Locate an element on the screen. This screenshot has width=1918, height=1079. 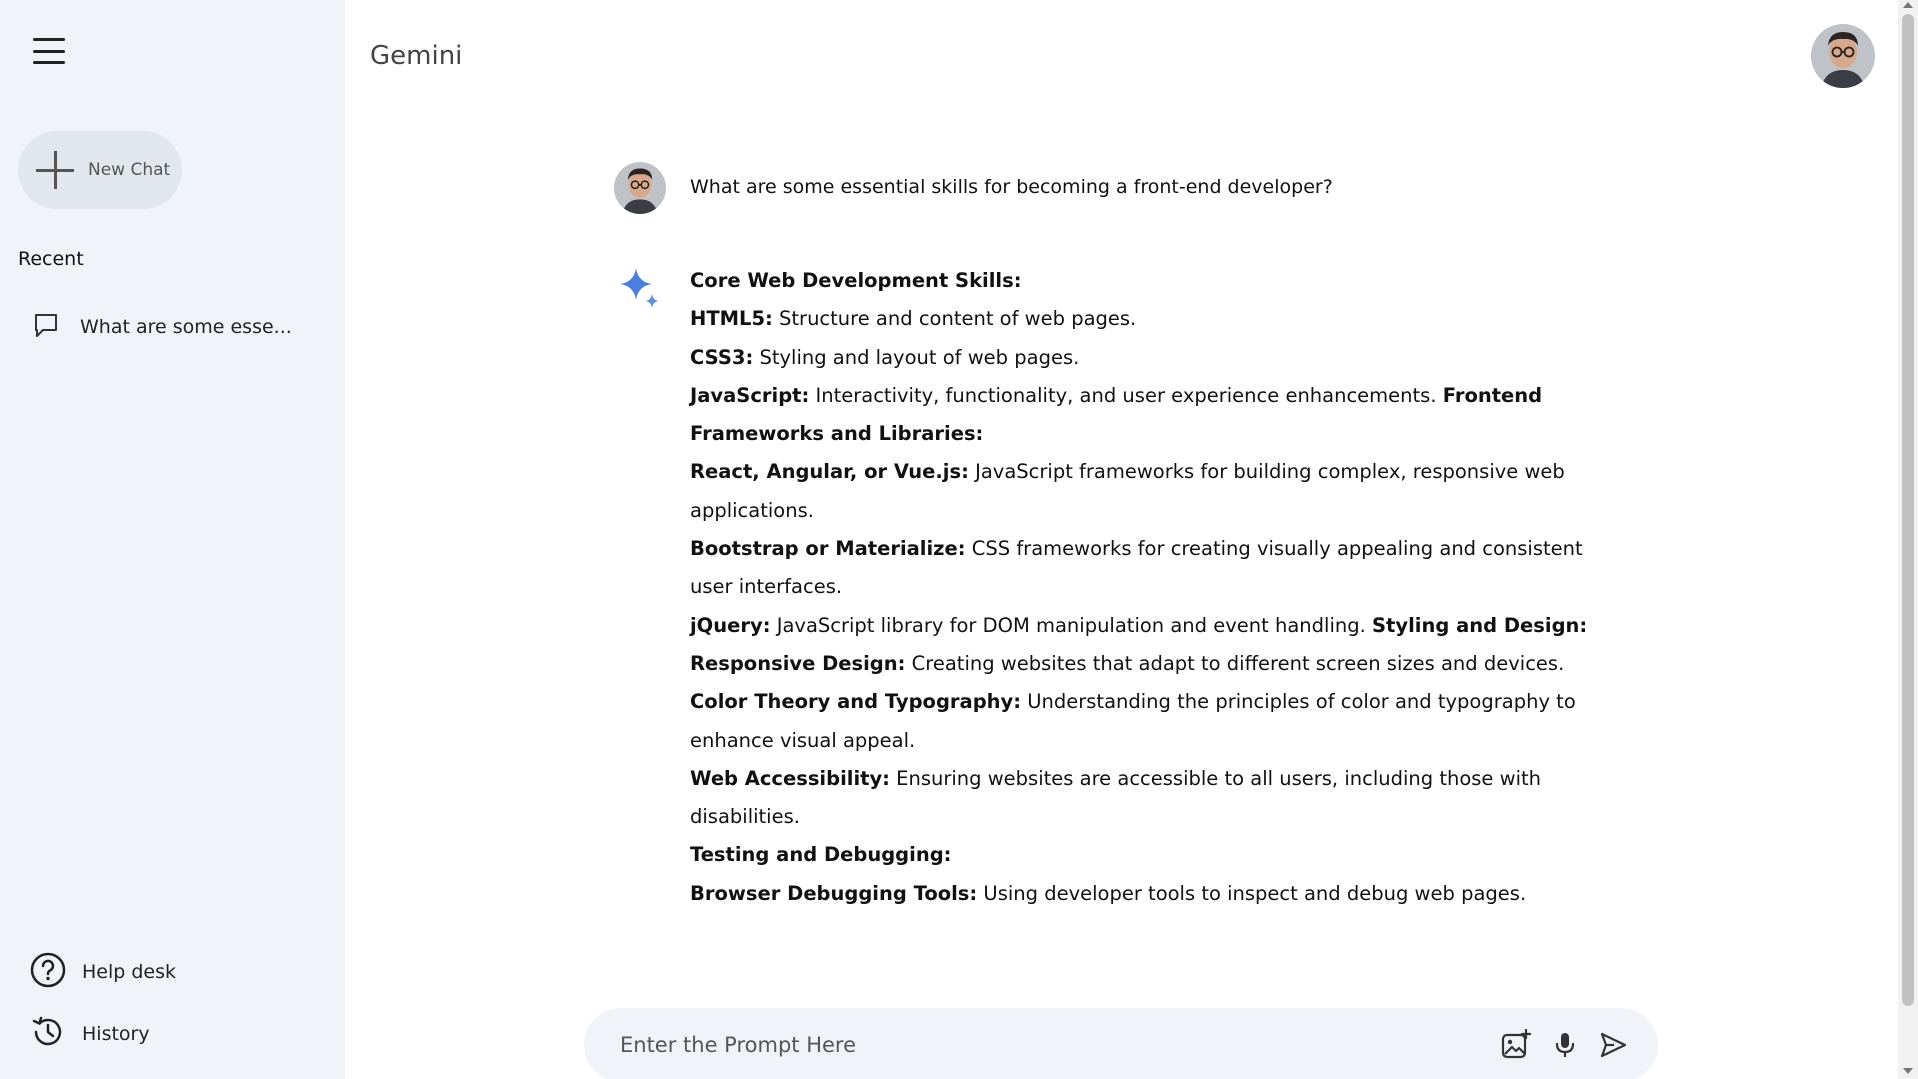
new-chat-label: New Chat is located at coordinates (129, 170).